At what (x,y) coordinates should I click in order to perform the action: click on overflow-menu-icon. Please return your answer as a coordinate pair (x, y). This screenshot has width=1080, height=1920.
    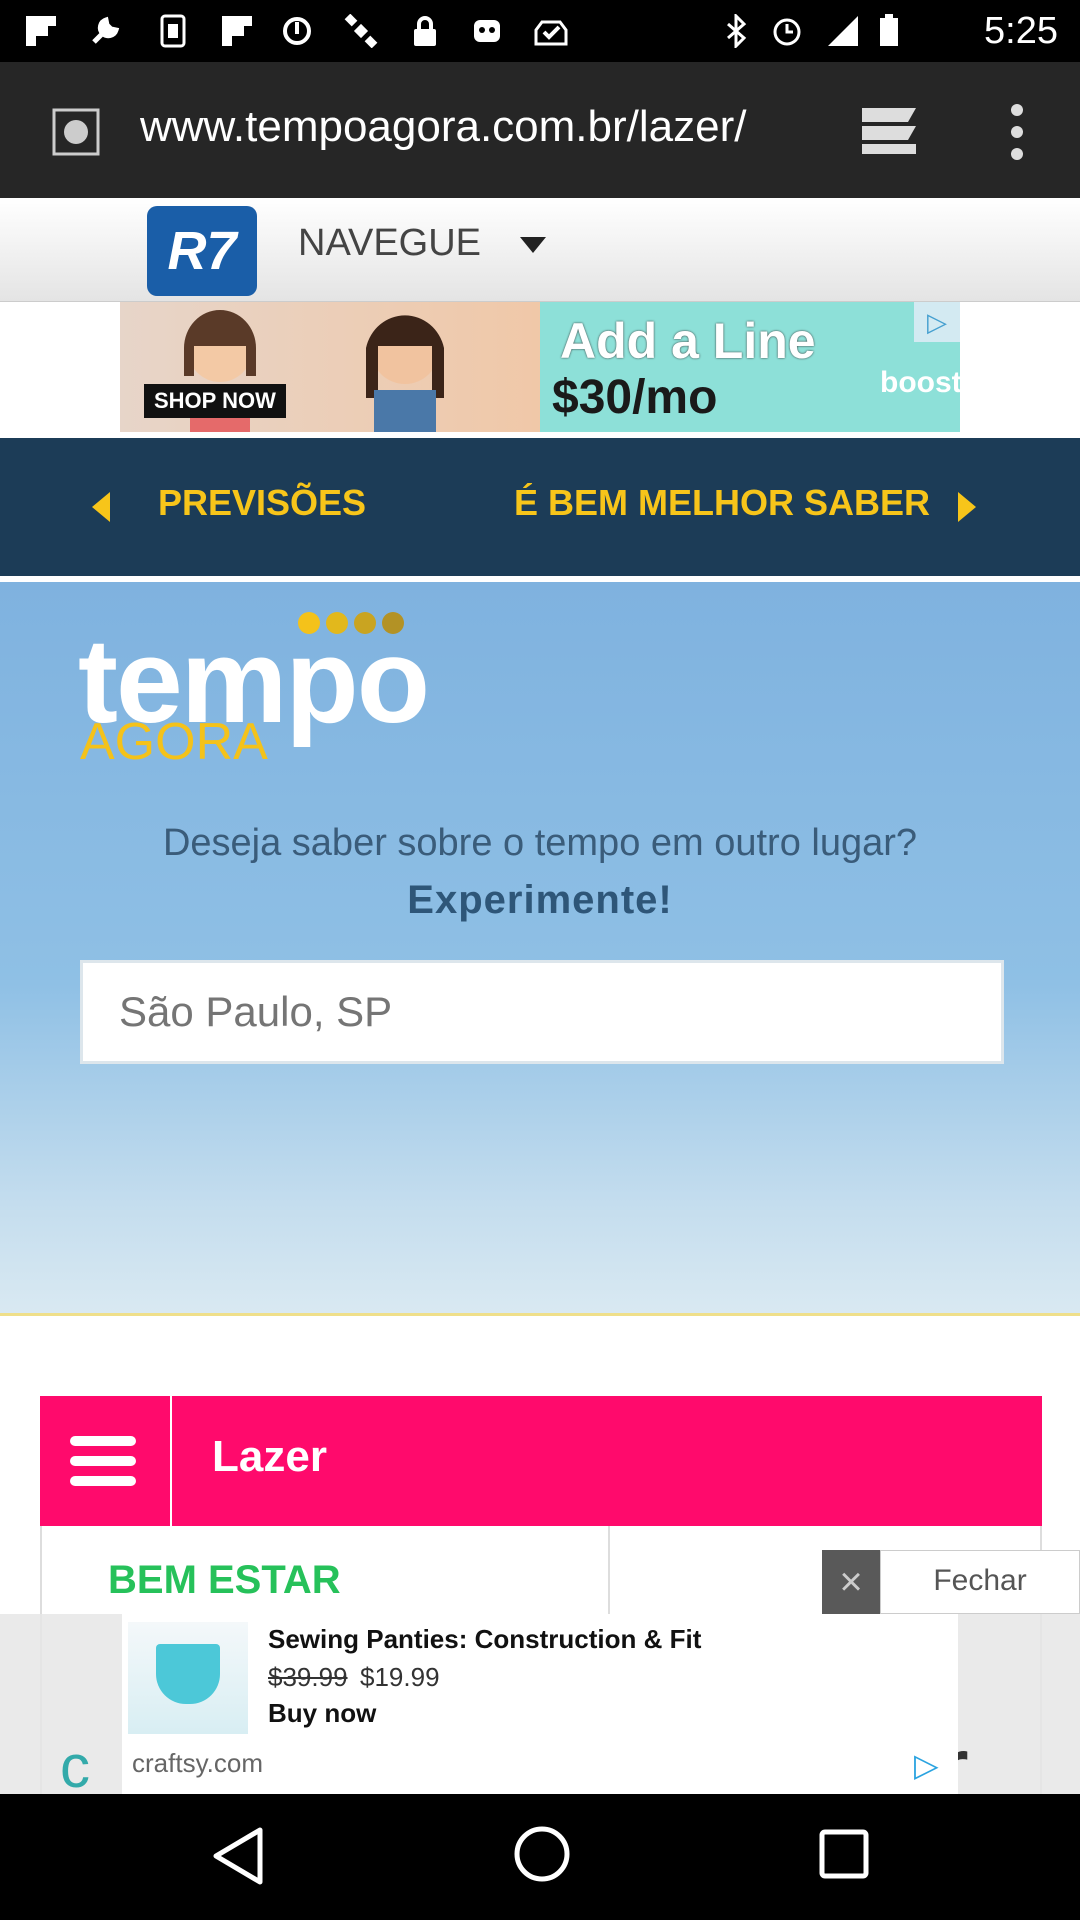
    Looking at the image, I should click on (1017, 132).